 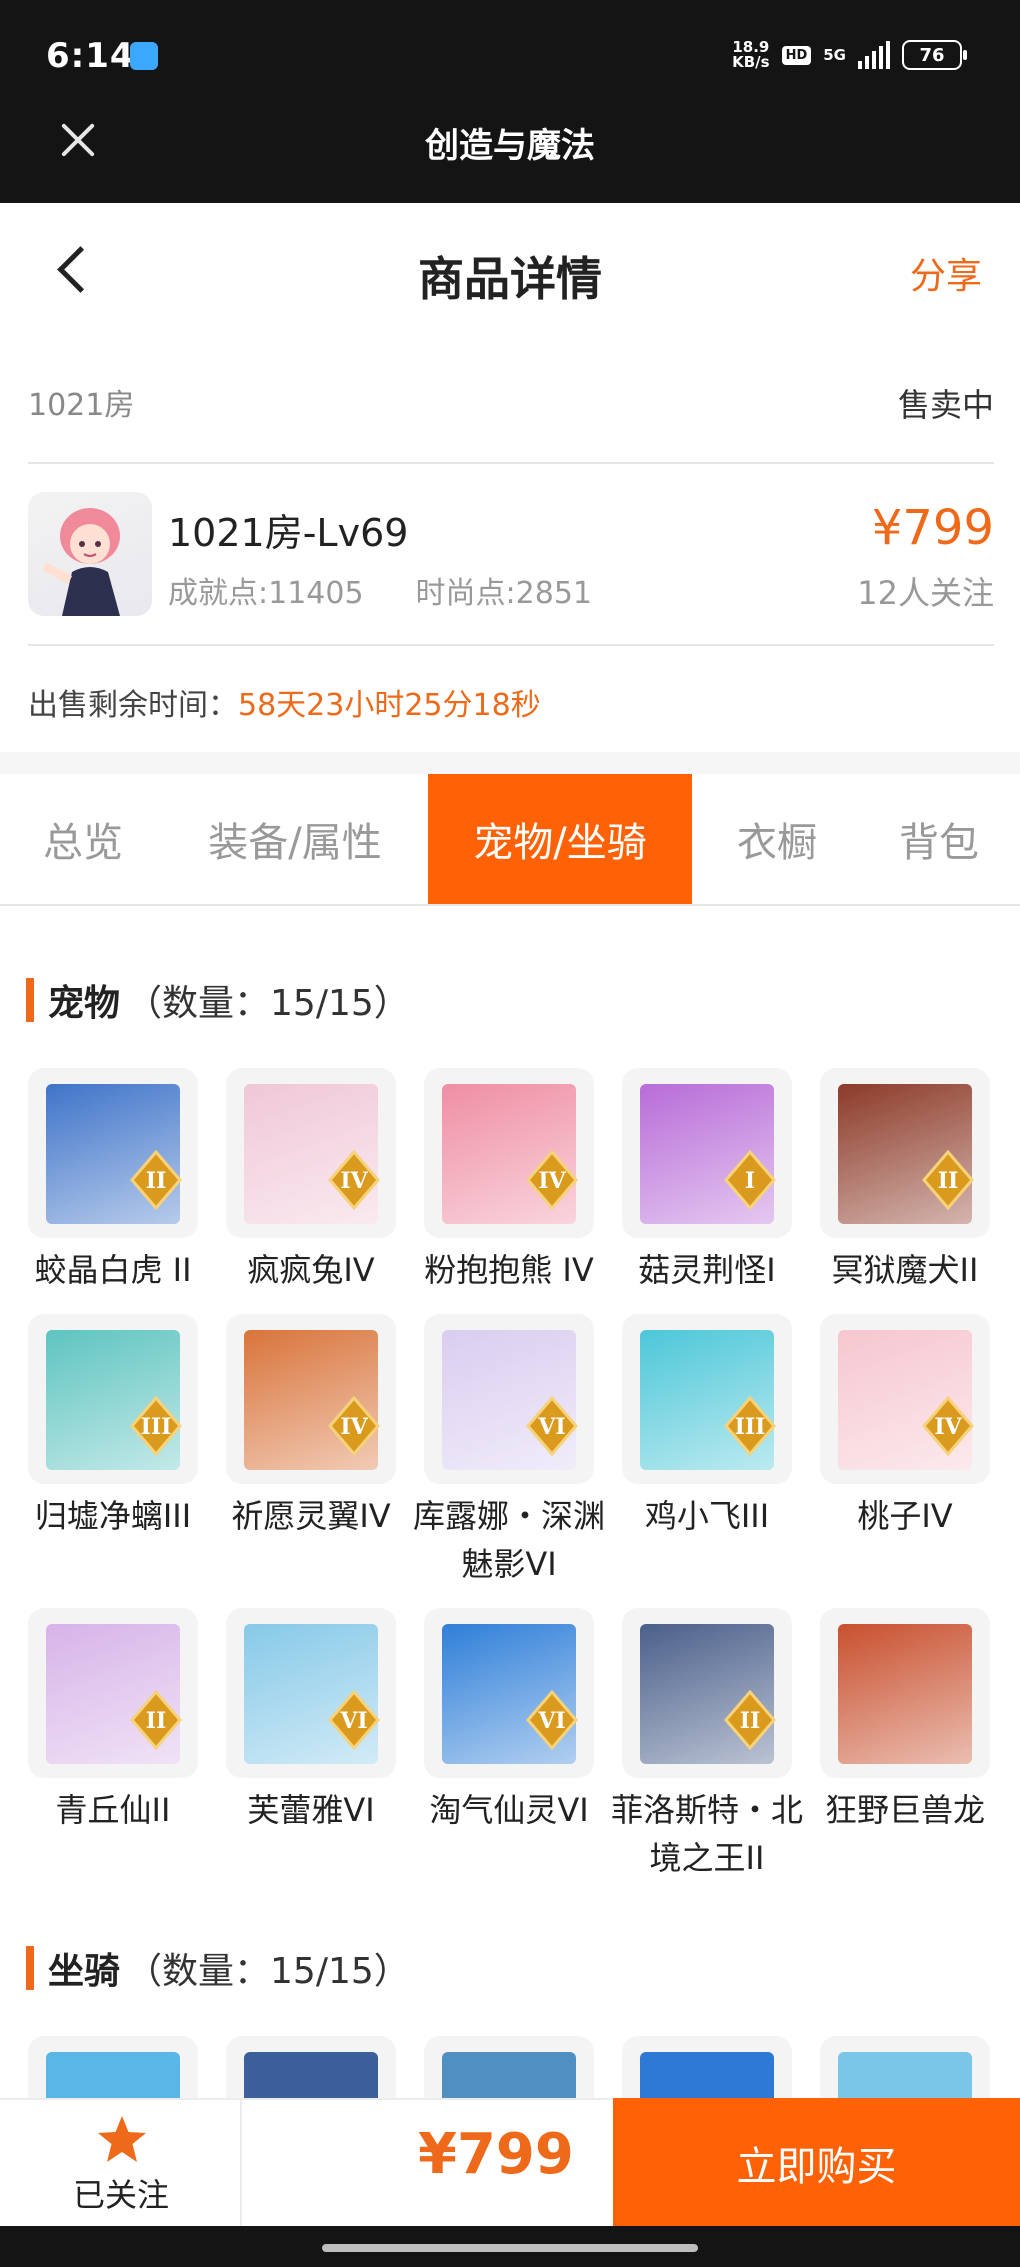 I want to click on rank-badge-label: I, so click(x=750, y=1181).